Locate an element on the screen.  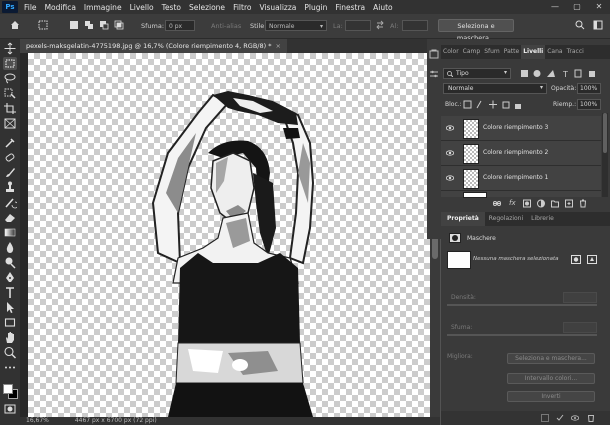
vector-mask-icon is located at coordinates (592, 259).